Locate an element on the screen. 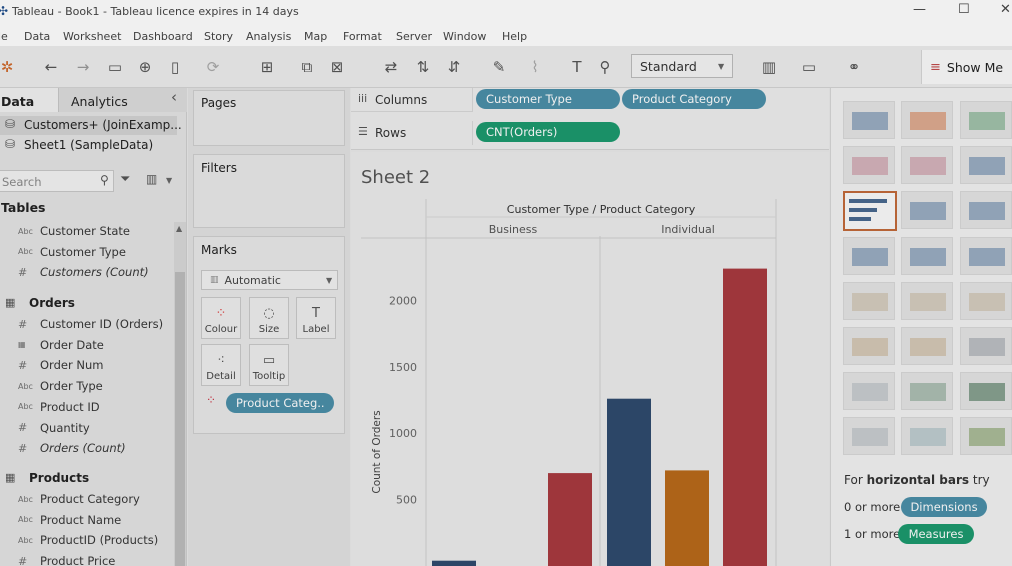 This screenshot has height=566, width=1012. chevron-down-icon: ▼ is located at coordinates (169, 180).